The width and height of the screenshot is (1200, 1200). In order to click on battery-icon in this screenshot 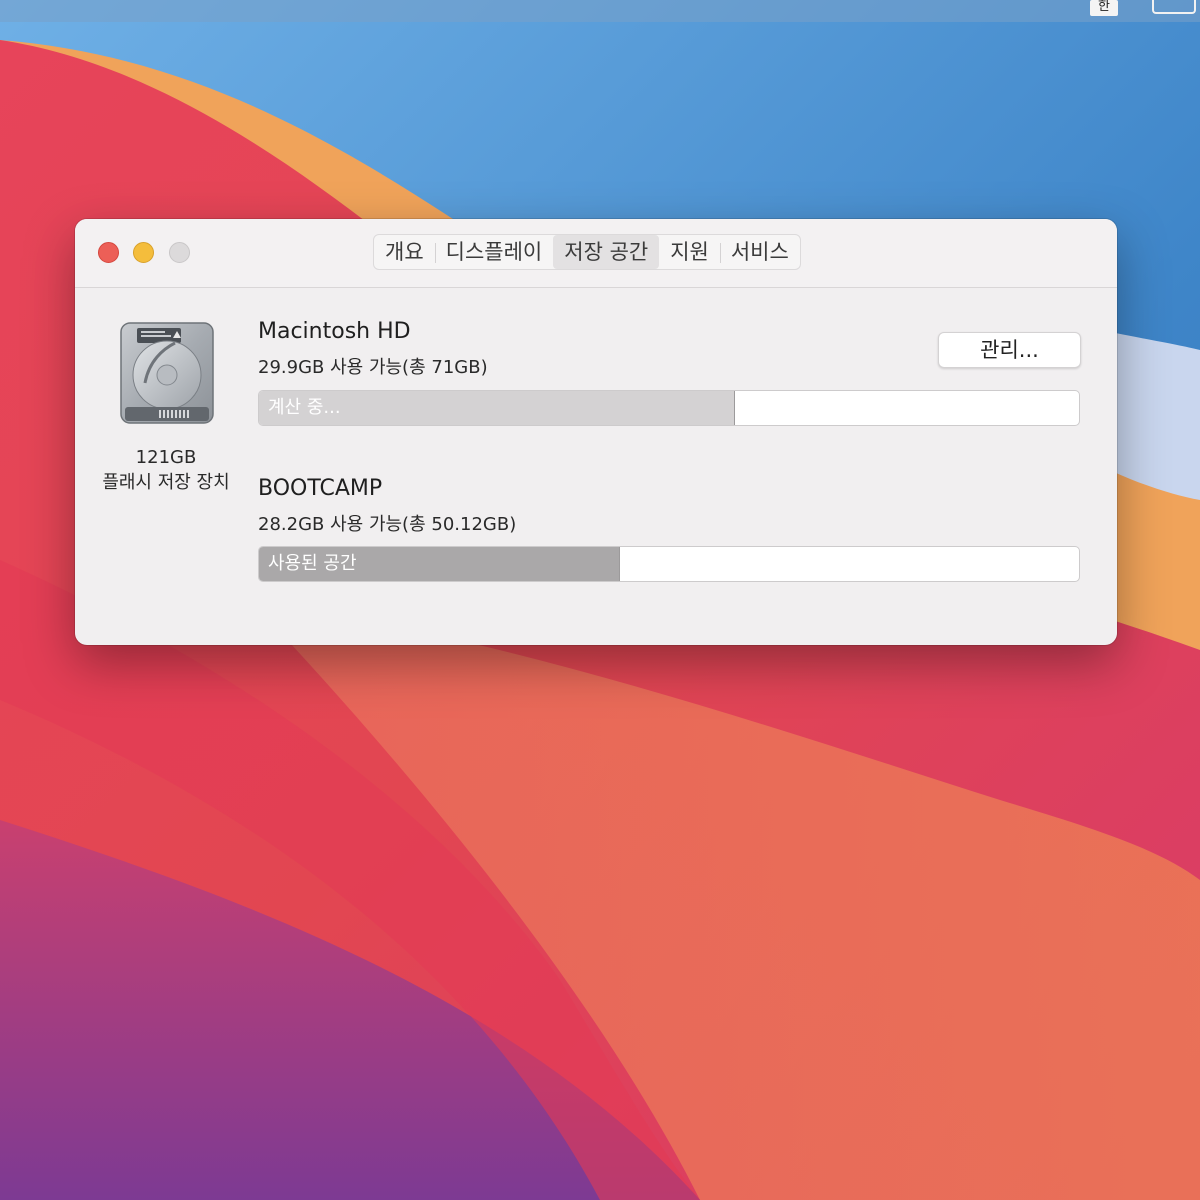, I will do `click(1174, 7)`.